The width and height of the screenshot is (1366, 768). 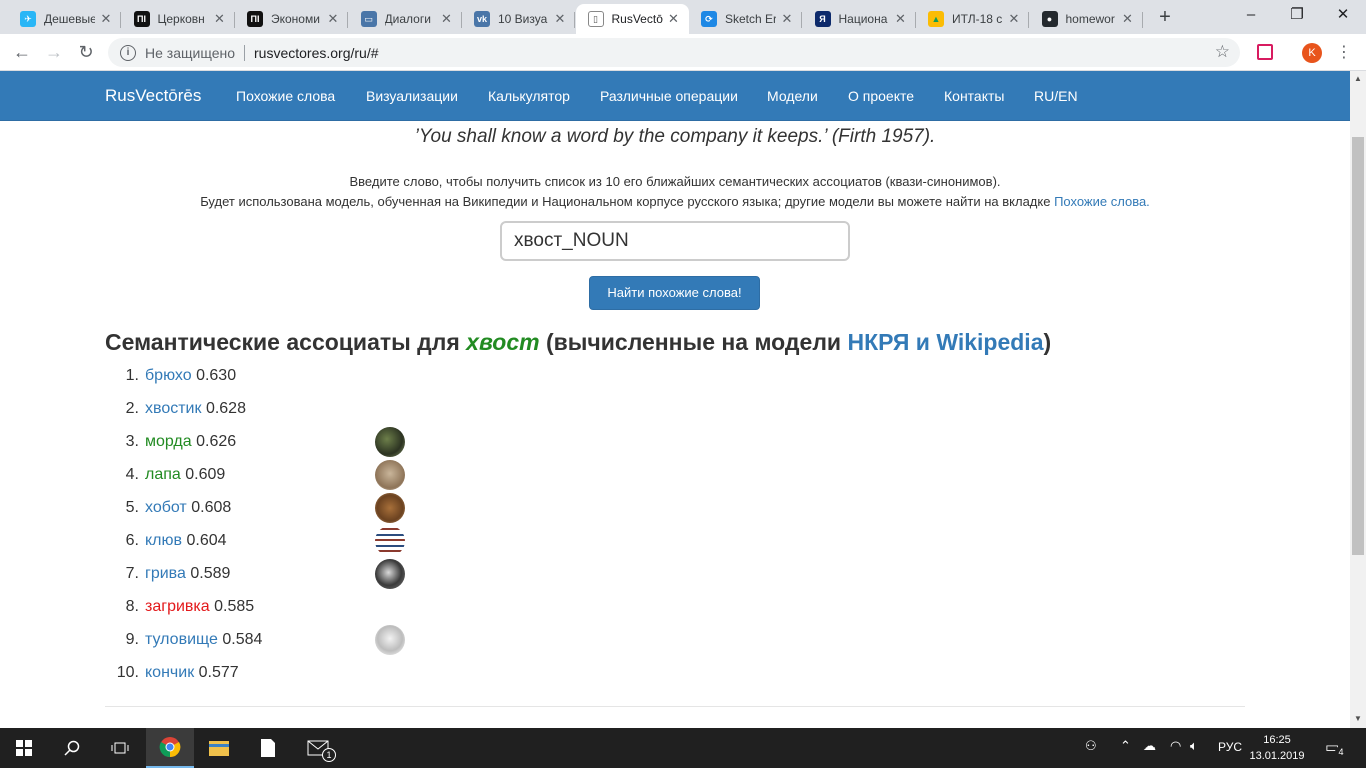 What do you see at coordinates (859, 19) in the screenshot?
I see `browser-tab: Я Национа ✕` at bounding box center [859, 19].